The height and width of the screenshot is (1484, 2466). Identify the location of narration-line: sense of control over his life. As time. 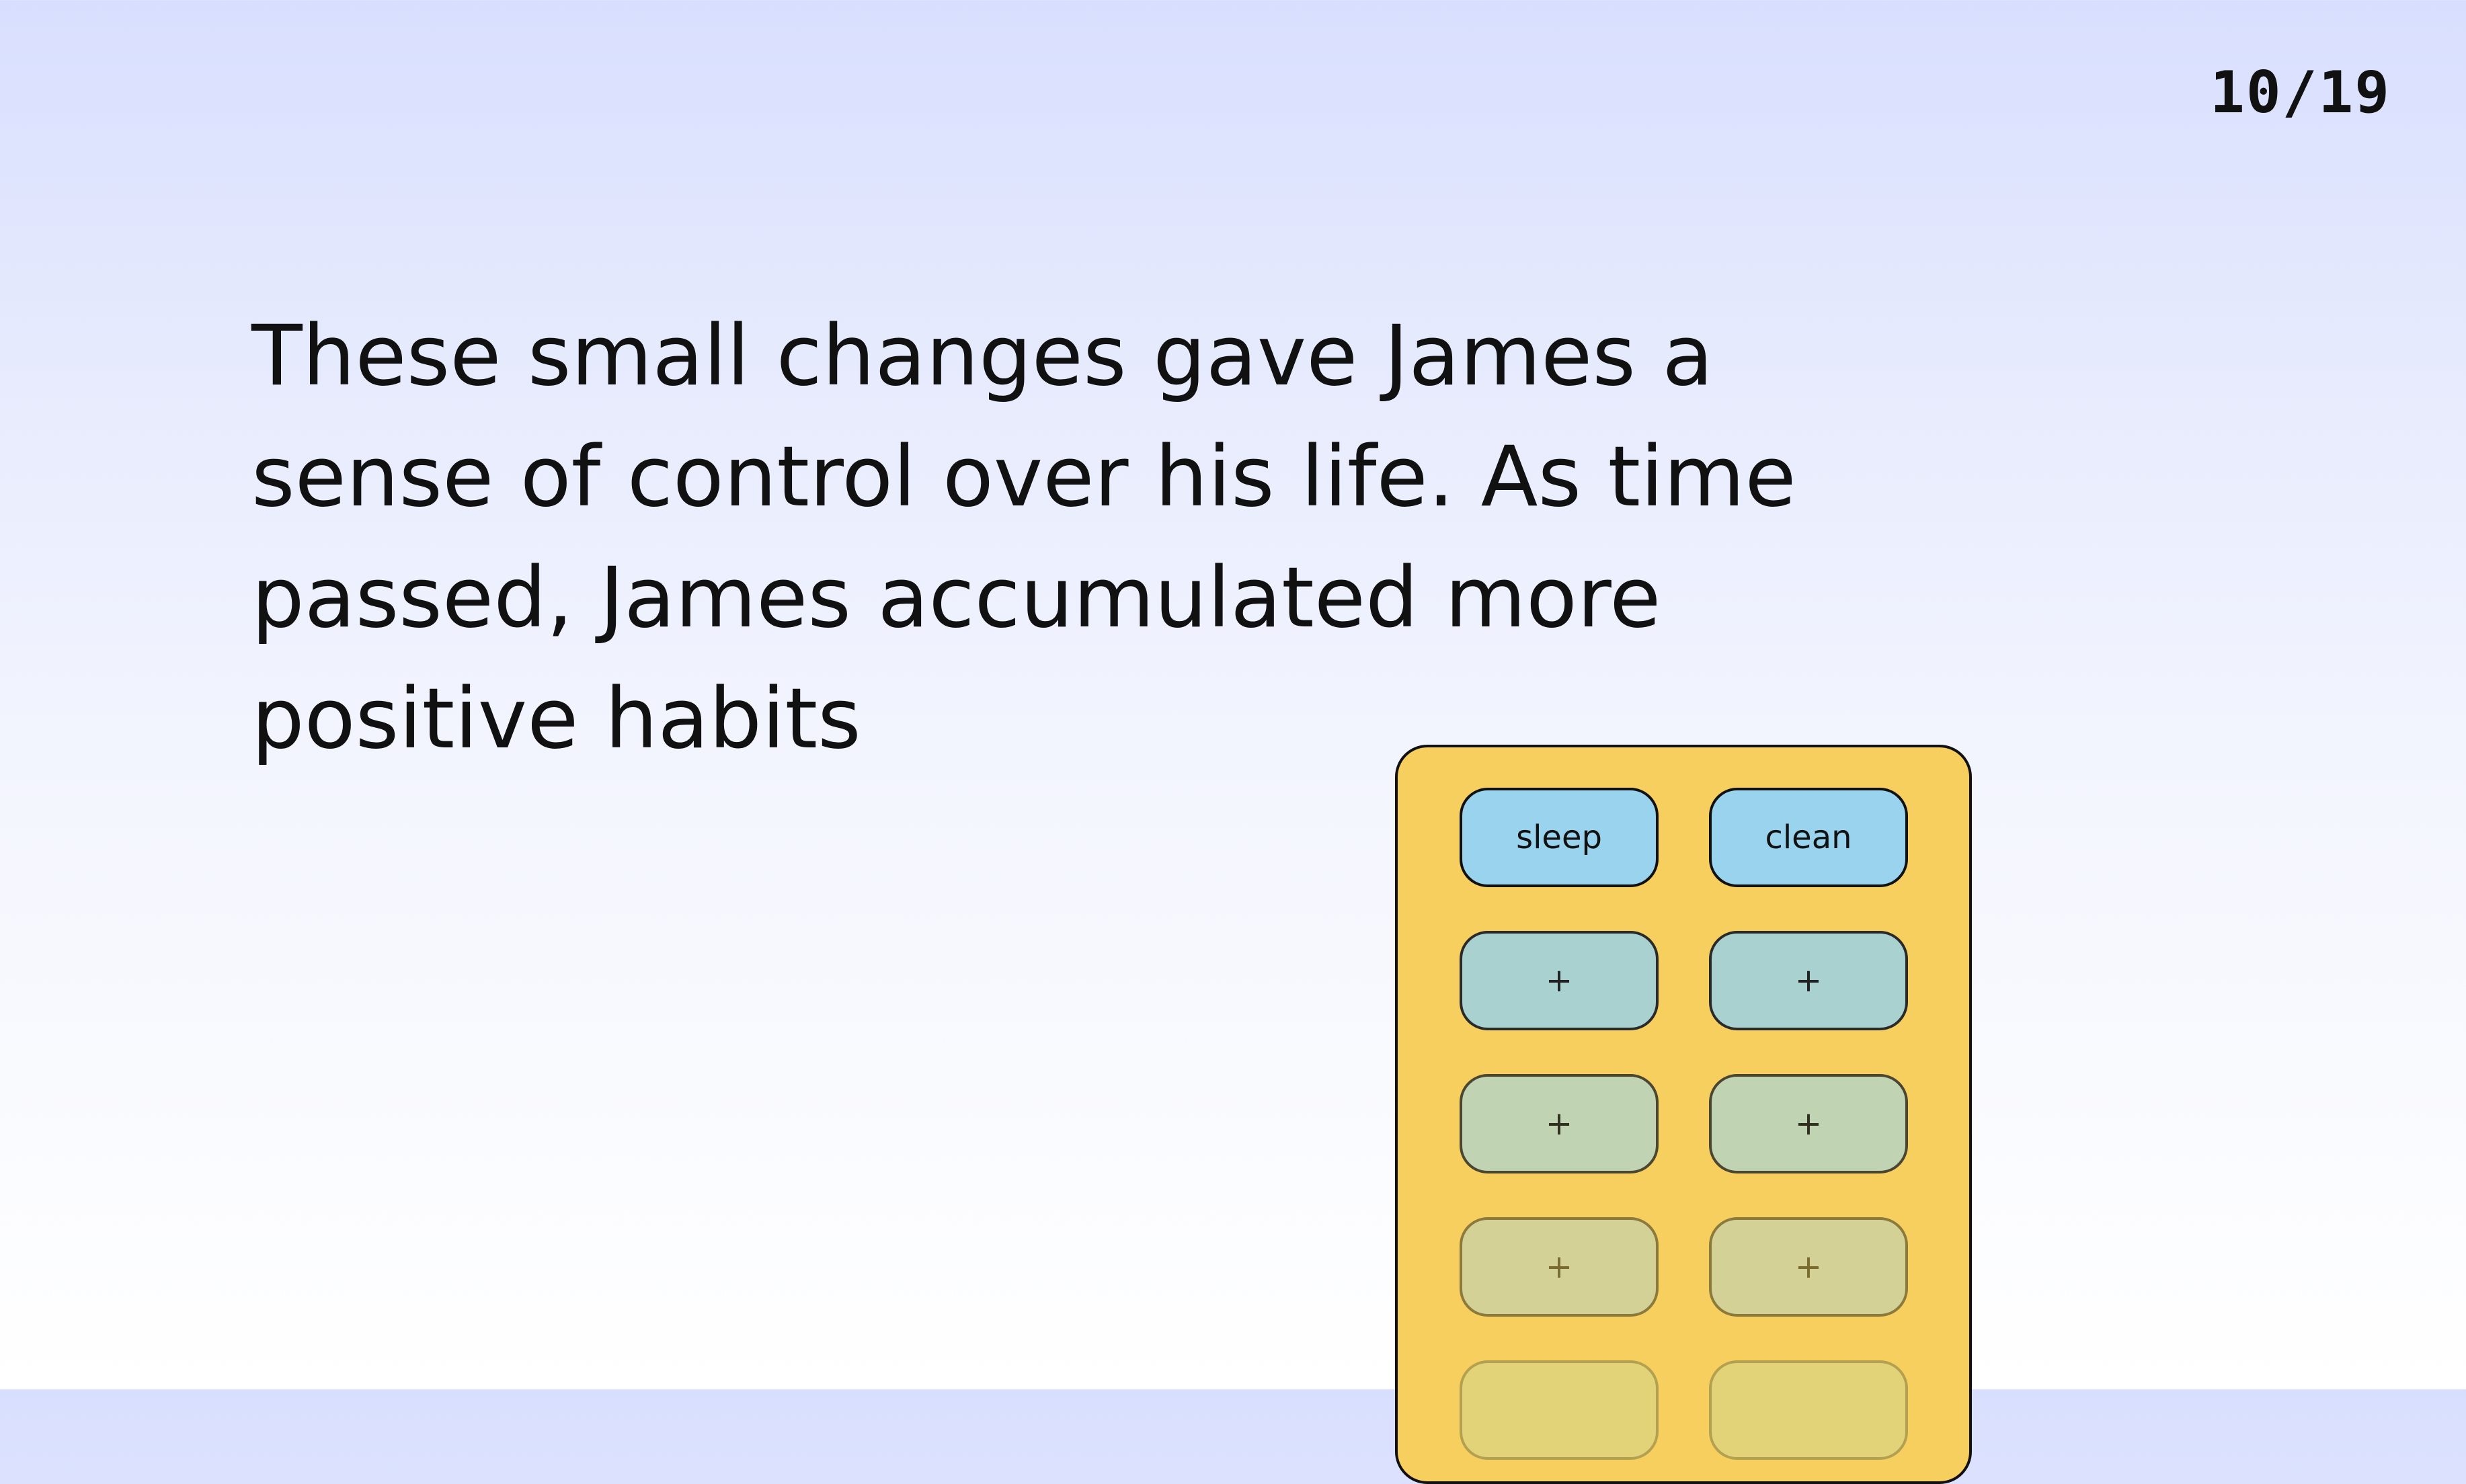
(1023, 477).